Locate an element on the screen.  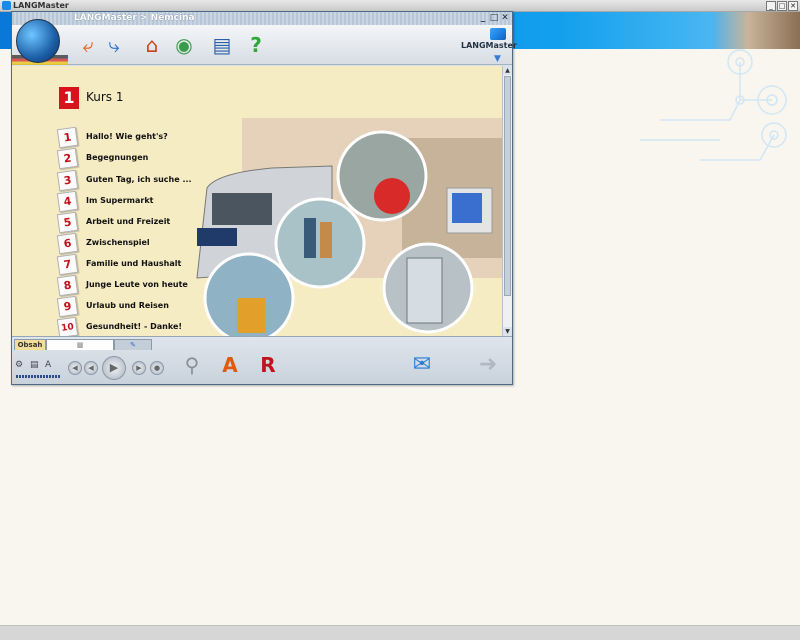
course-collage-image is located at coordinates (347, 227).